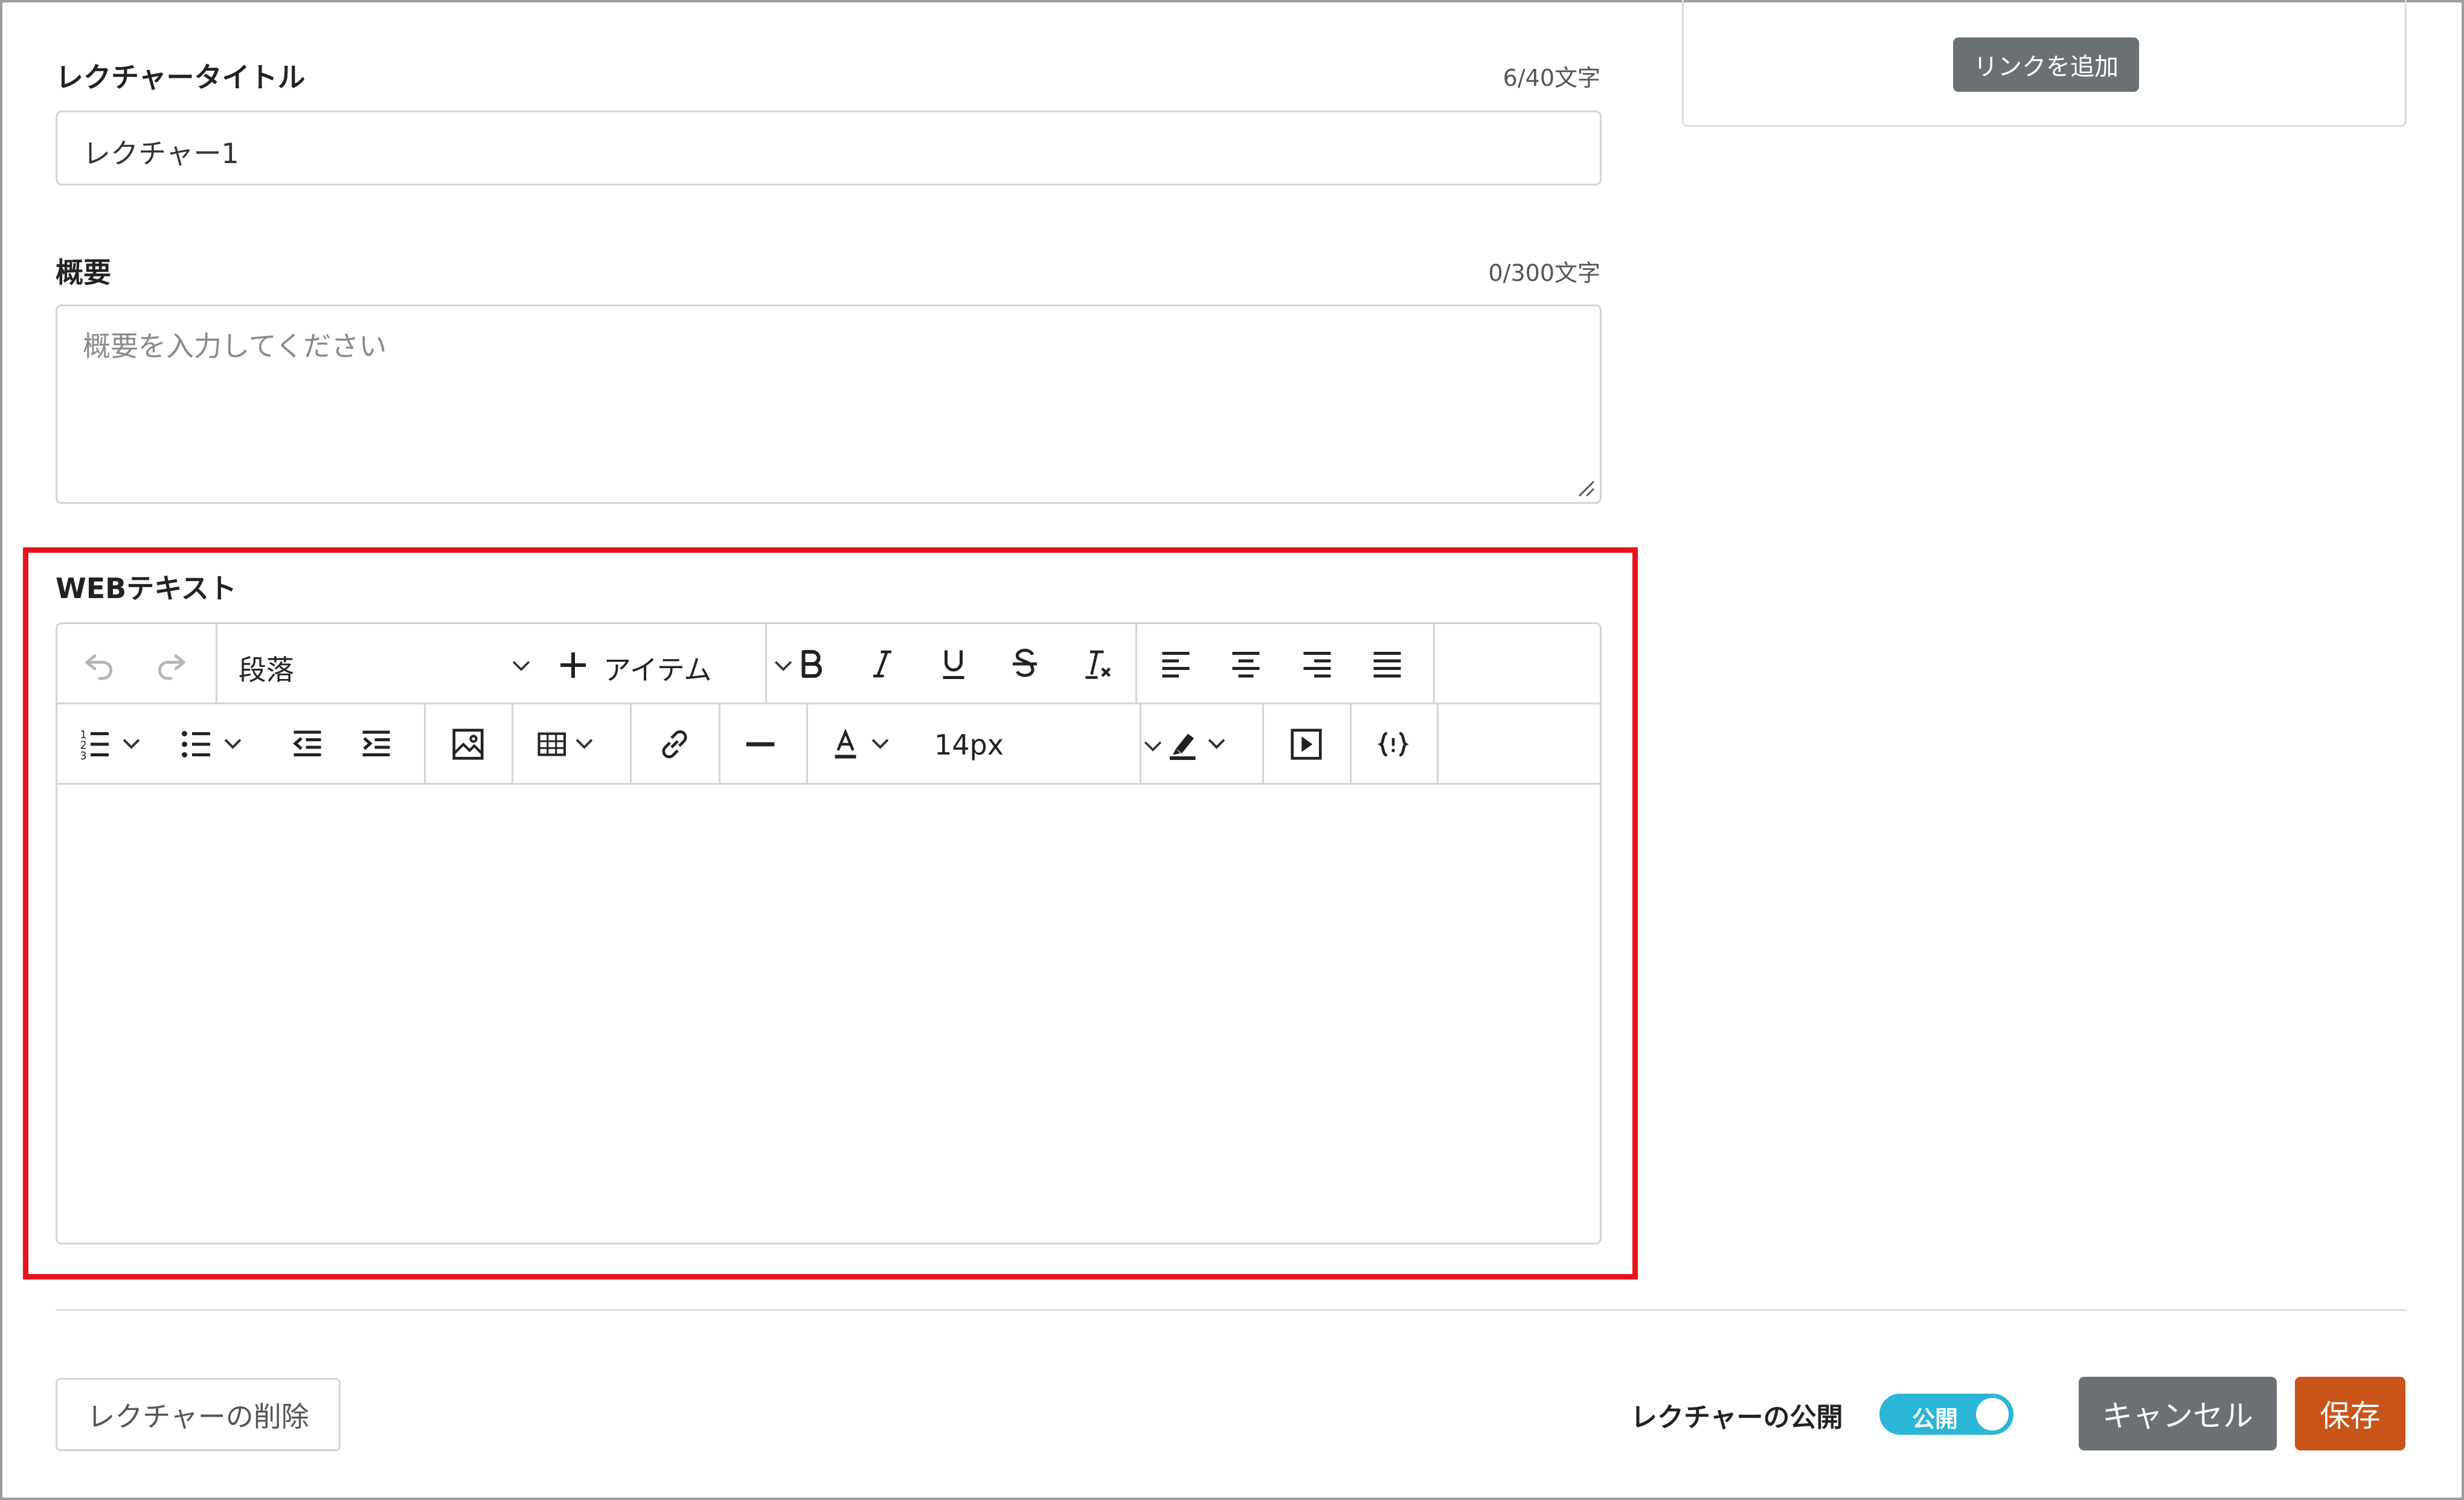  What do you see at coordinates (1551, 78) in the screenshot?
I see `lecture-title-counter: 6/40文字` at bounding box center [1551, 78].